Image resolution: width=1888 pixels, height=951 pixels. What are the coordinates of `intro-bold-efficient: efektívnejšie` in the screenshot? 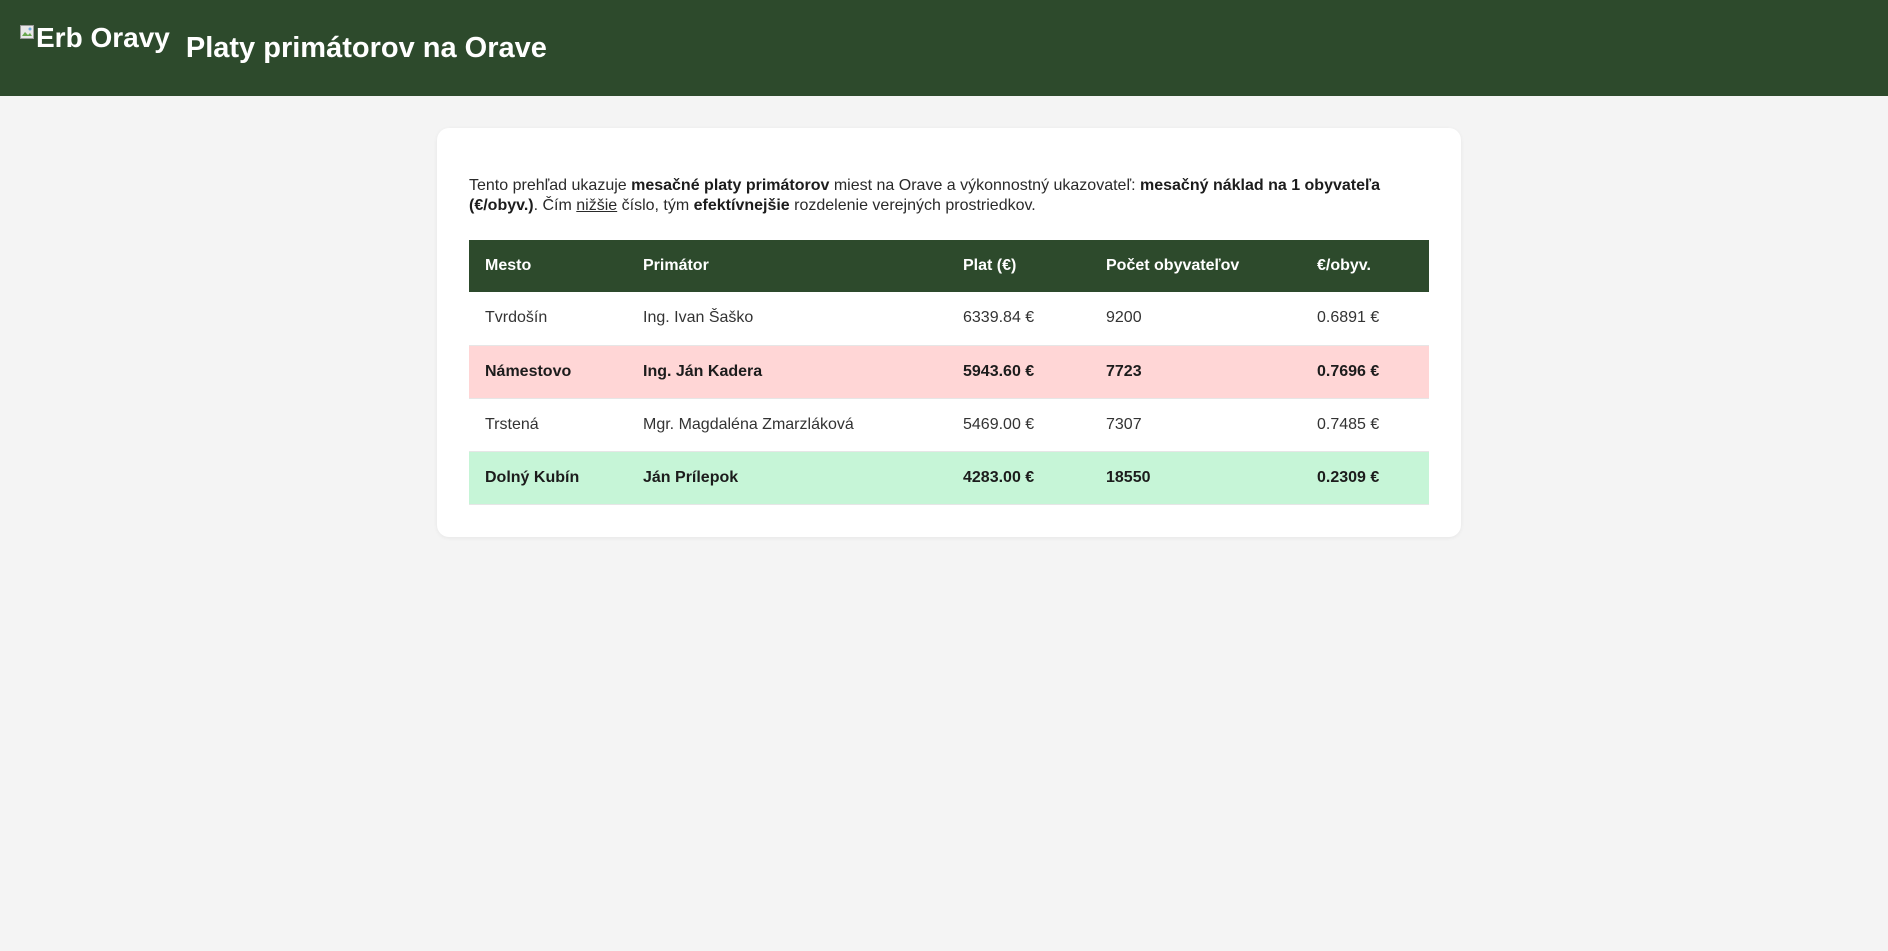 It's located at (741, 205).